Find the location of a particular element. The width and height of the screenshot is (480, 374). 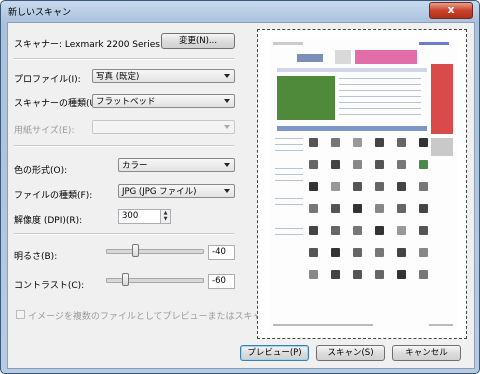

source-label: スキャナーの種類(U): is located at coordinates (58, 104).